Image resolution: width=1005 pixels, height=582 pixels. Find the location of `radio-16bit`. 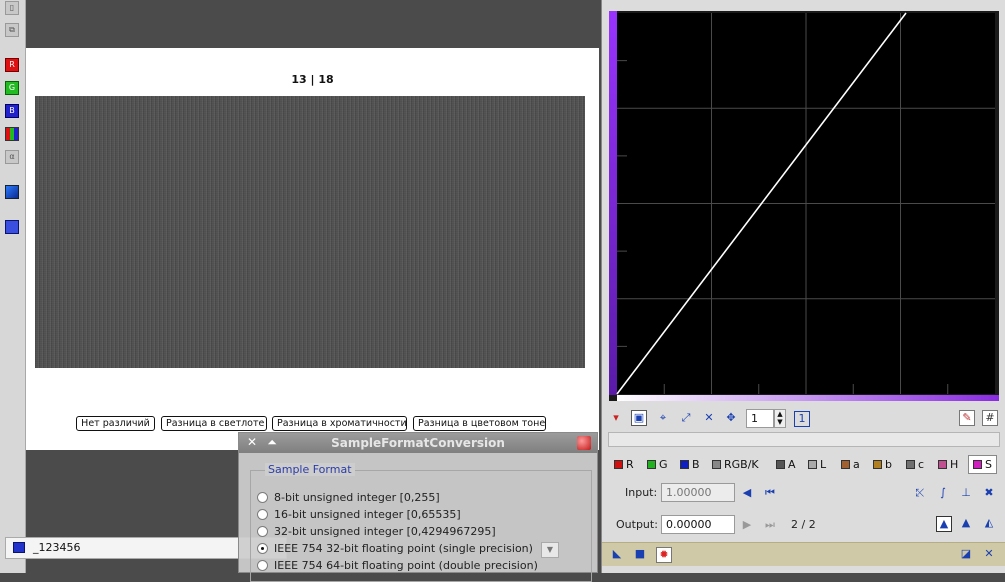

radio-16bit is located at coordinates (262, 514).